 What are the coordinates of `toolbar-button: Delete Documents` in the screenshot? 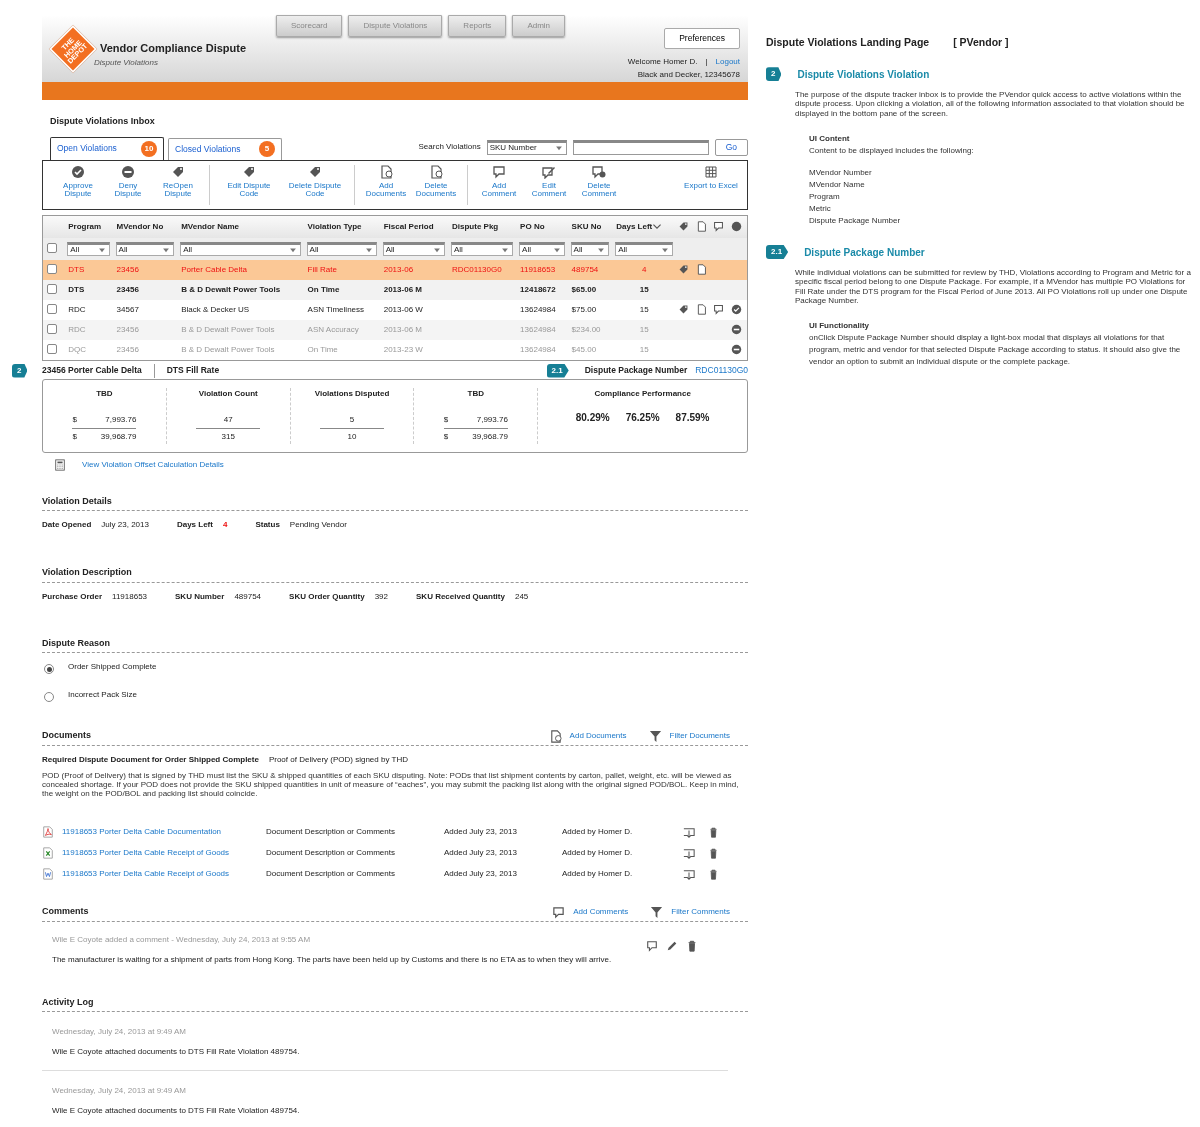 It's located at (436, 184).